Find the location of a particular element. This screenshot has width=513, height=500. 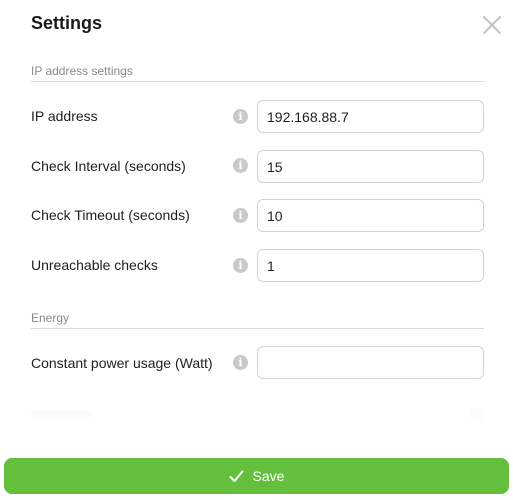

unreachable-checks-label: Unreachable checks is located at coordinates (94, 265).